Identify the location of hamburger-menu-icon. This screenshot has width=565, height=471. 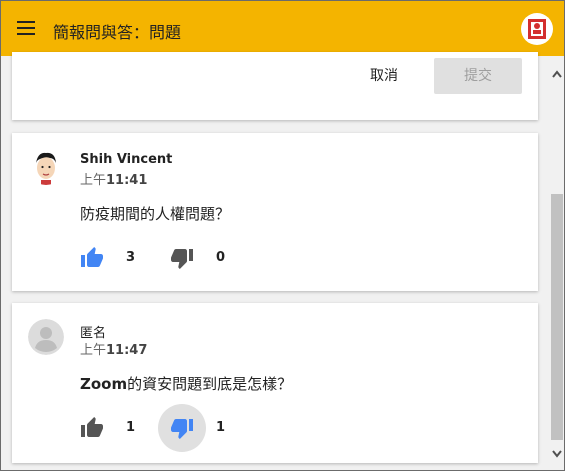
(27, 28).